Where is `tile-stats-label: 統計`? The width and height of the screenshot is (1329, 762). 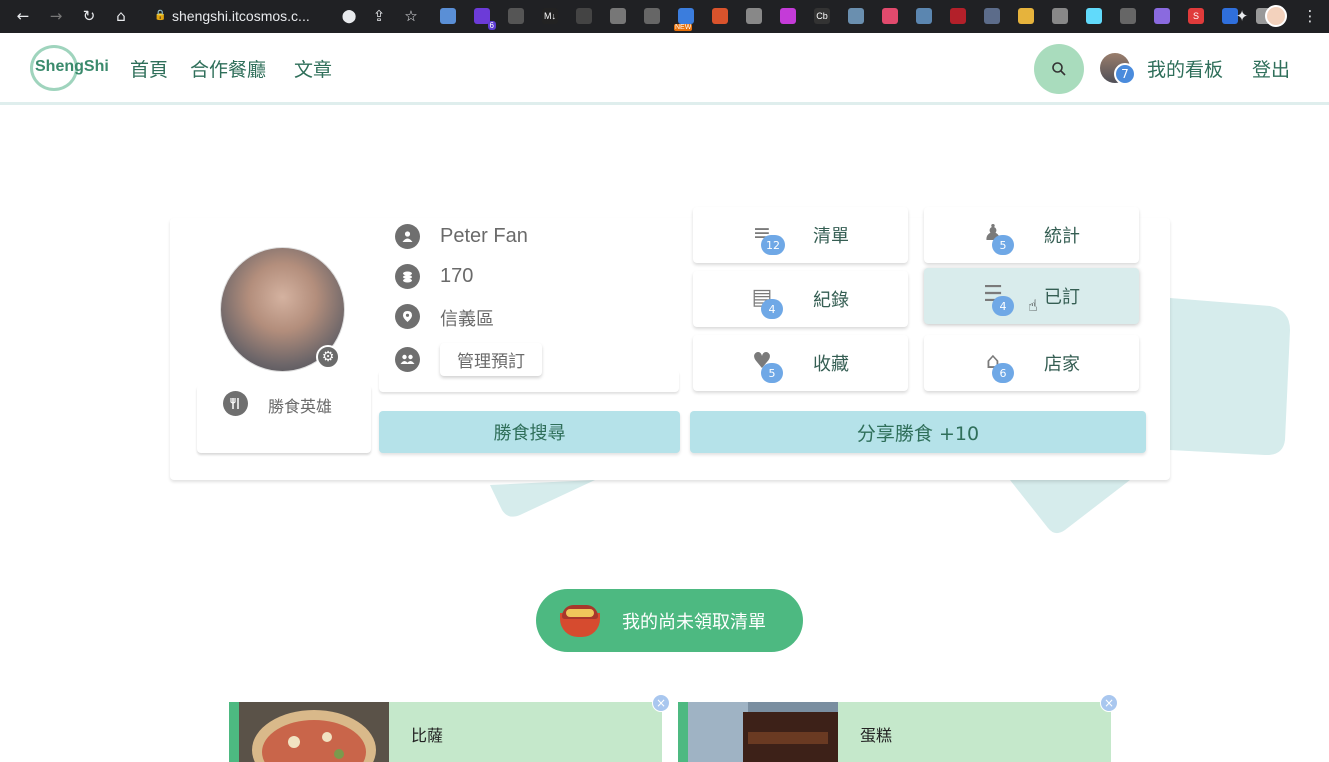 tile-stats-label: 統計 is located at coordinates (1062, 236).